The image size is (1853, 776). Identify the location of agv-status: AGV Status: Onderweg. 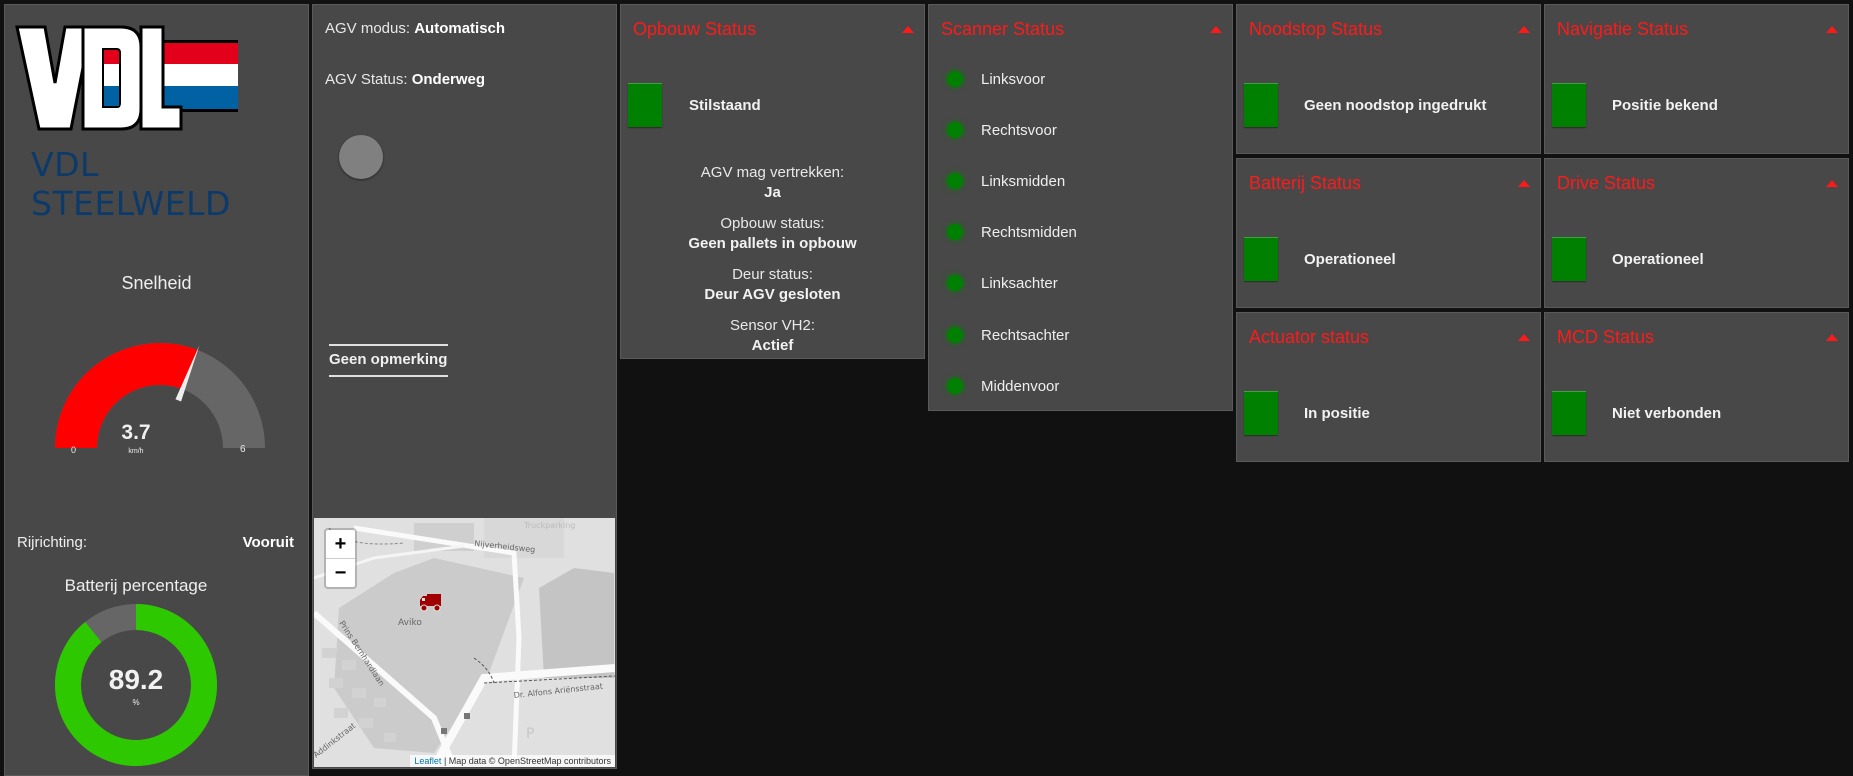
(405, 79).